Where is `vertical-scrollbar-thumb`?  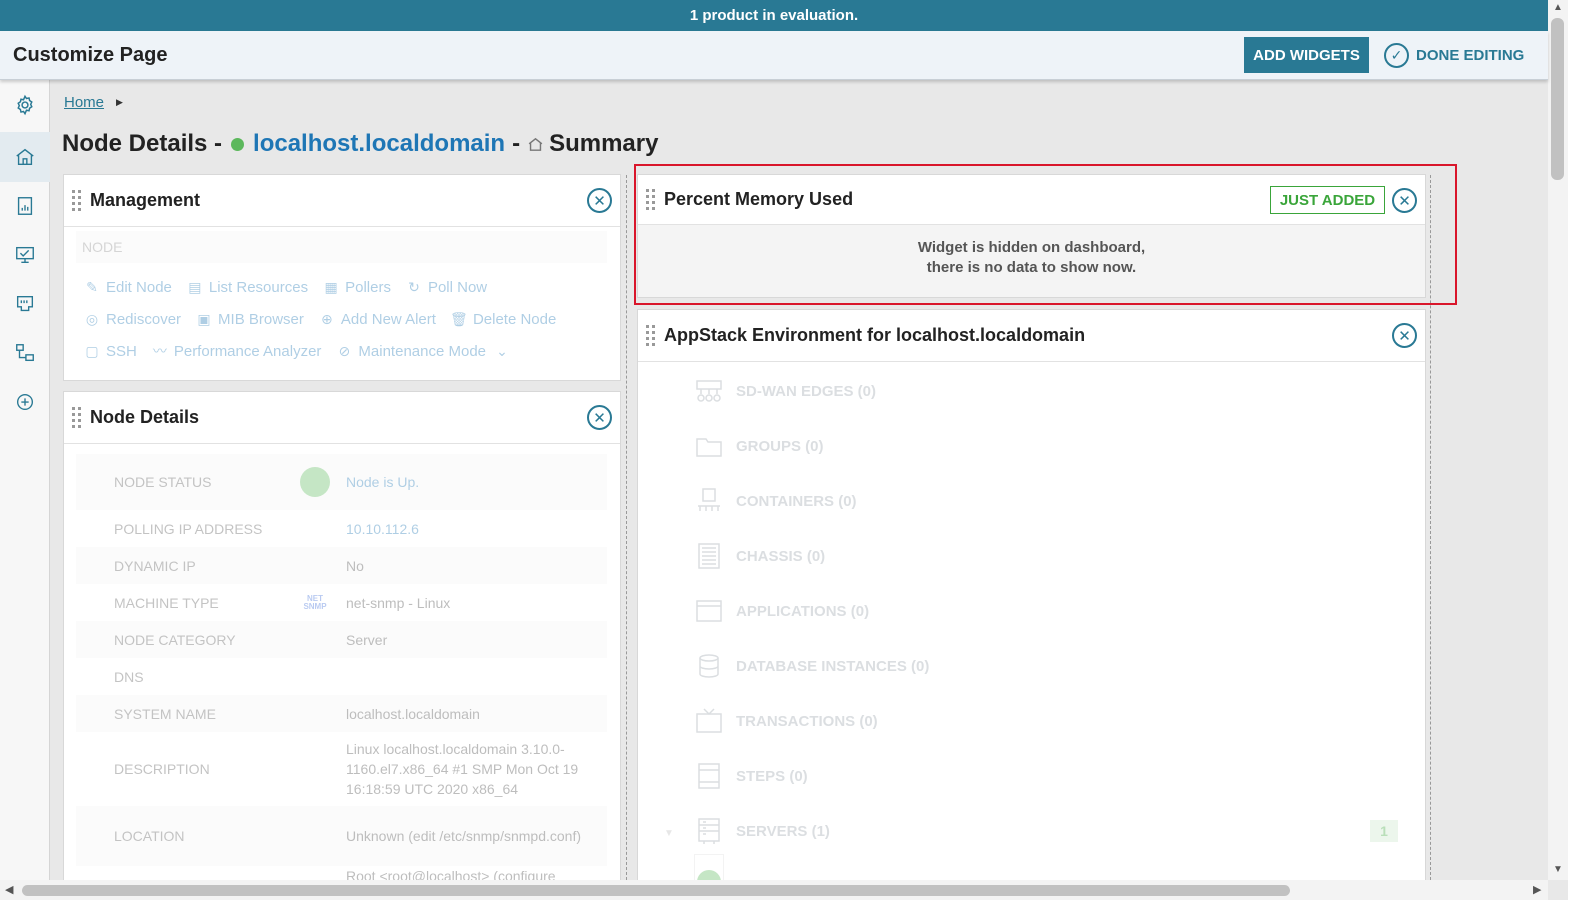
vertical-scrollbar-thumb is located at coordinates (1557, 99).